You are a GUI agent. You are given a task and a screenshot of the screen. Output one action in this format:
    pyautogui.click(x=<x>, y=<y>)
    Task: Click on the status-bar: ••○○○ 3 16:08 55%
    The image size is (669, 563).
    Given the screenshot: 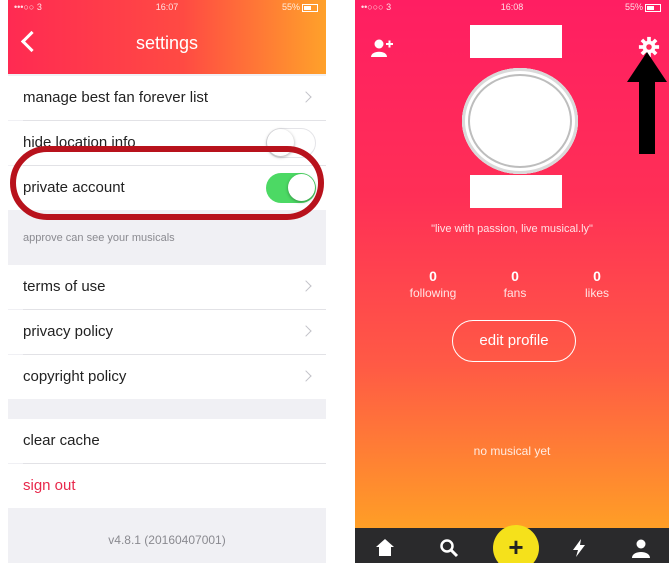 What is the action you would take?
    pyautogui.click(x=512, y=8)
    